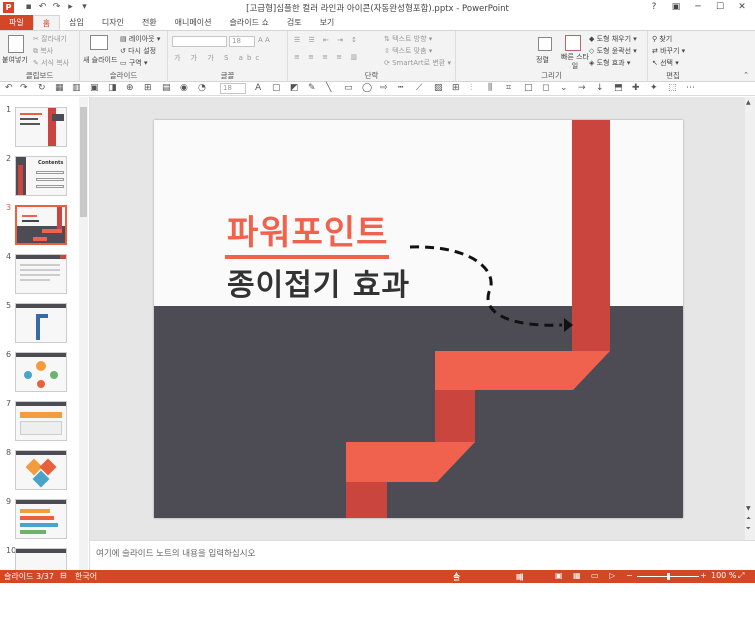 This screenshot has height=638, width=755. I want to click on line-icon: ╲, so click(328, 88).